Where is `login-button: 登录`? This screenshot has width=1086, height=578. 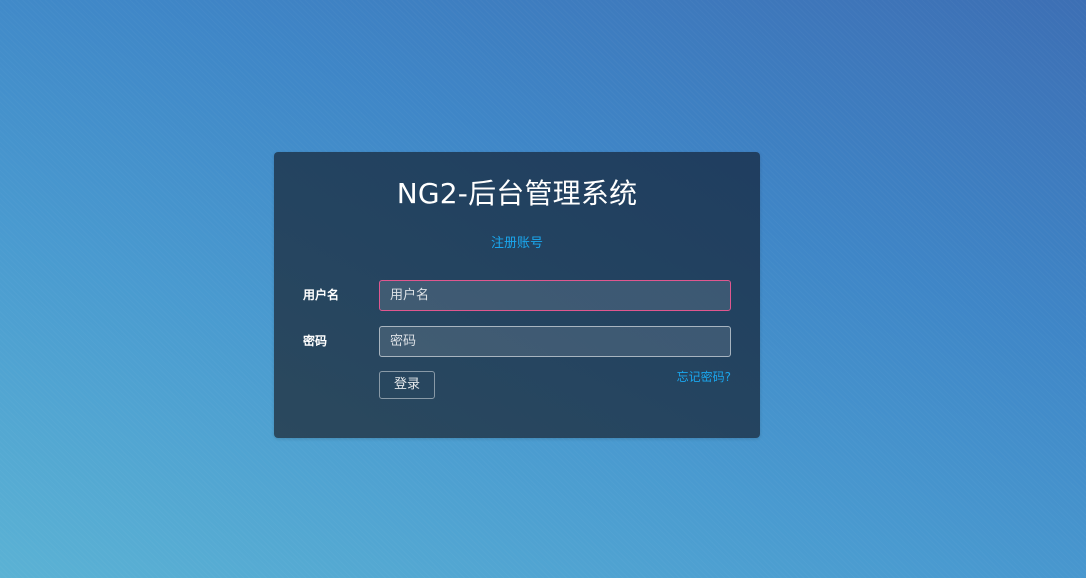 login-button: 登录 is located at coordinates (407, 385).